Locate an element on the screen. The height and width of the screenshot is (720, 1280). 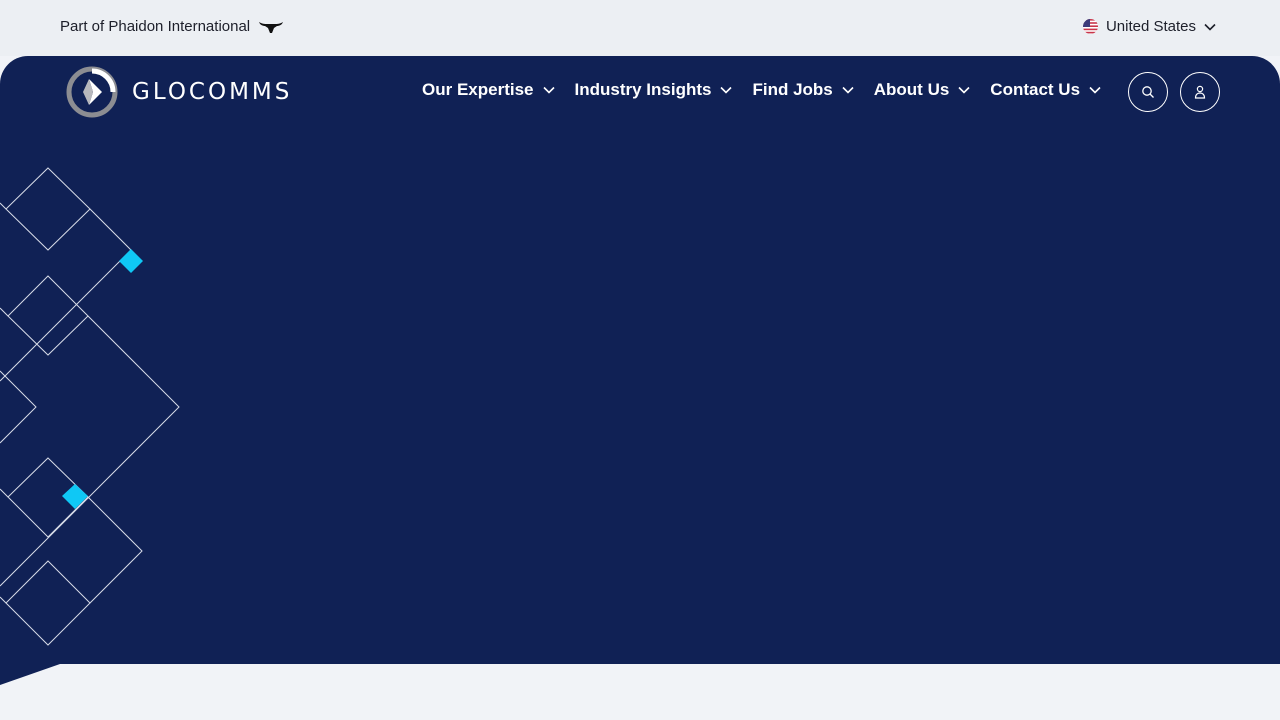
parent-company-label: Part of Phaidon International is located at coordinates (155, 26).